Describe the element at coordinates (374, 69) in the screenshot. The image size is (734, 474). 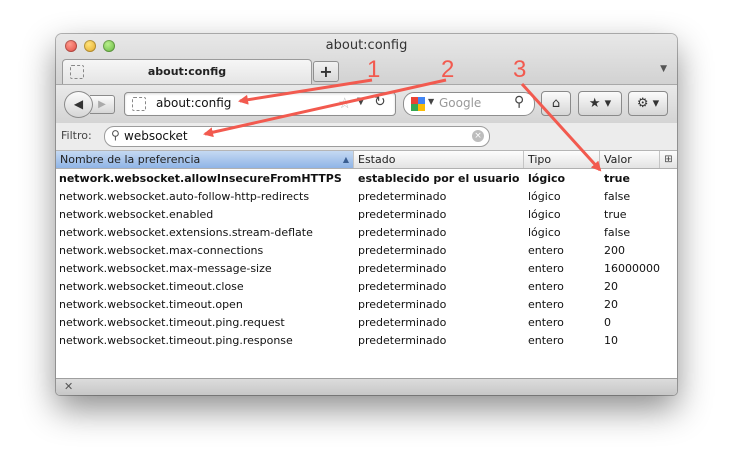
I see `annotation-number-1: 1` at that location.